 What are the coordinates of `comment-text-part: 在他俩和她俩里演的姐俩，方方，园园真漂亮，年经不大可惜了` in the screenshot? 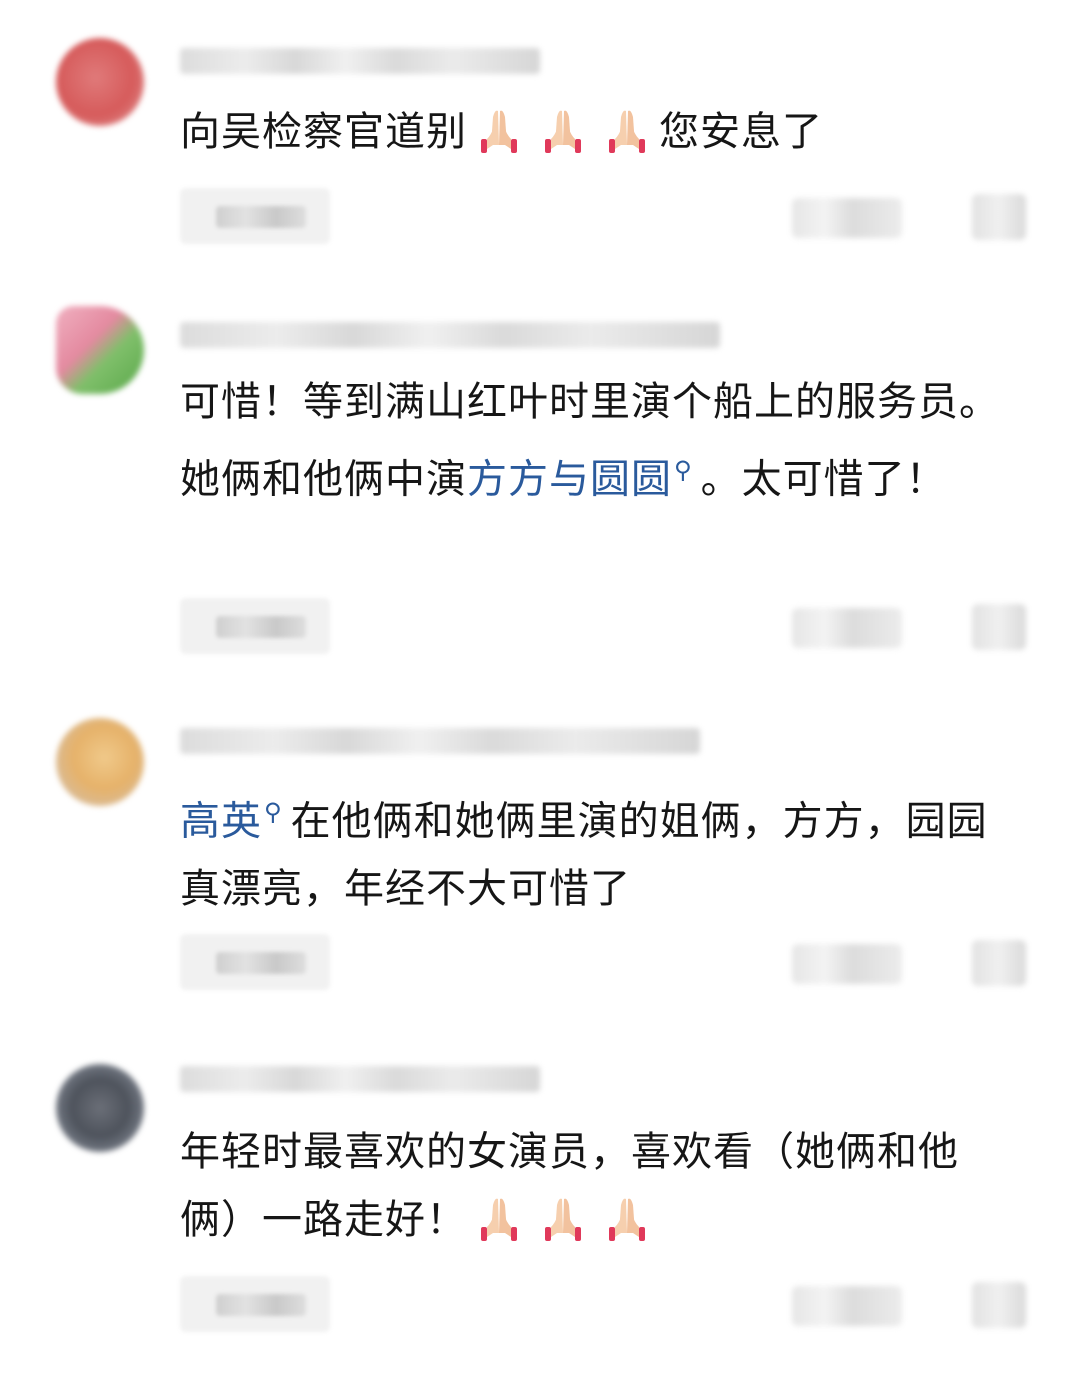 It's located at (584, 855).